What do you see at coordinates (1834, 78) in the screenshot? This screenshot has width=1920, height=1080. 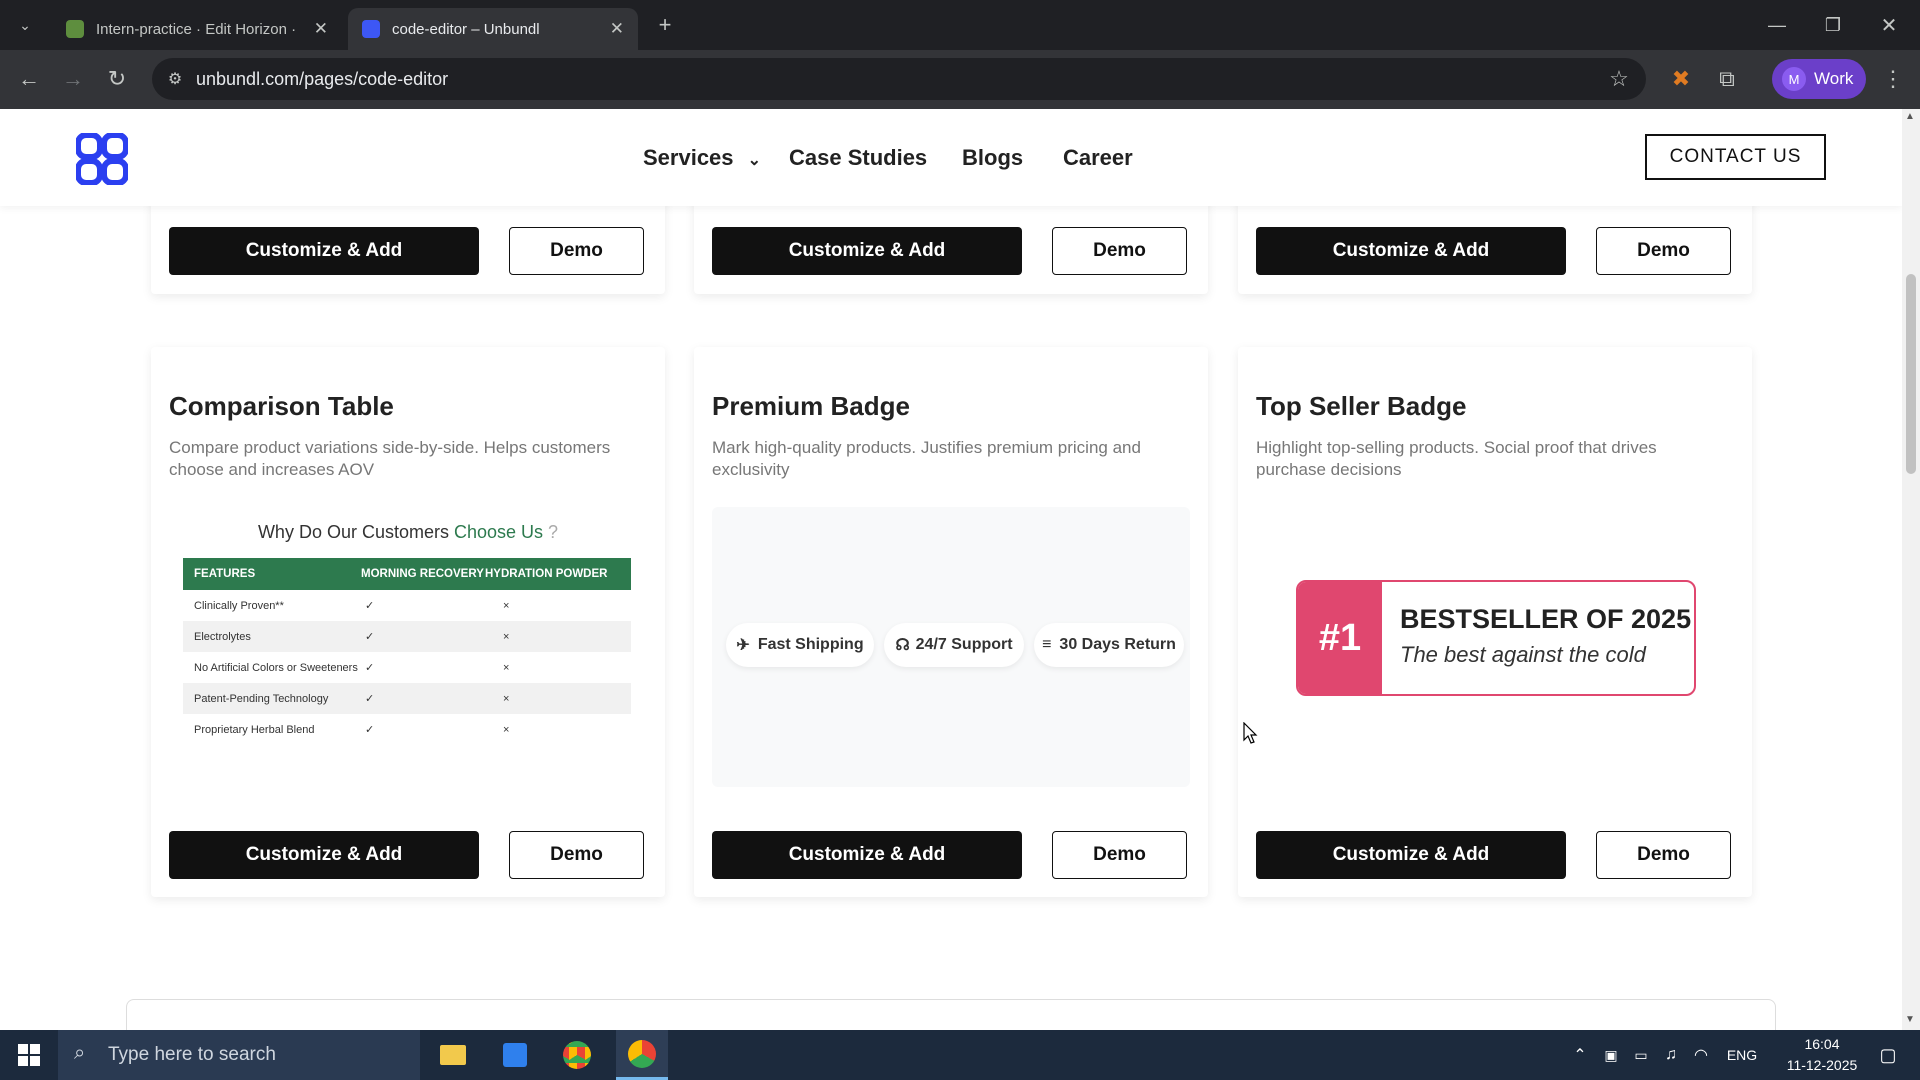 I see `profile-label: Work` at bounding box center [1834, 78].